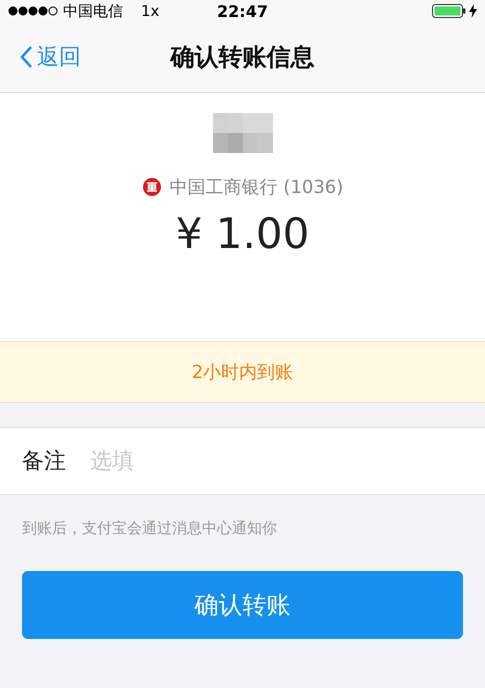 The height and width of the screenshot is (688, 485). I want to click on clock-time: 22:47, so click(242, 11).